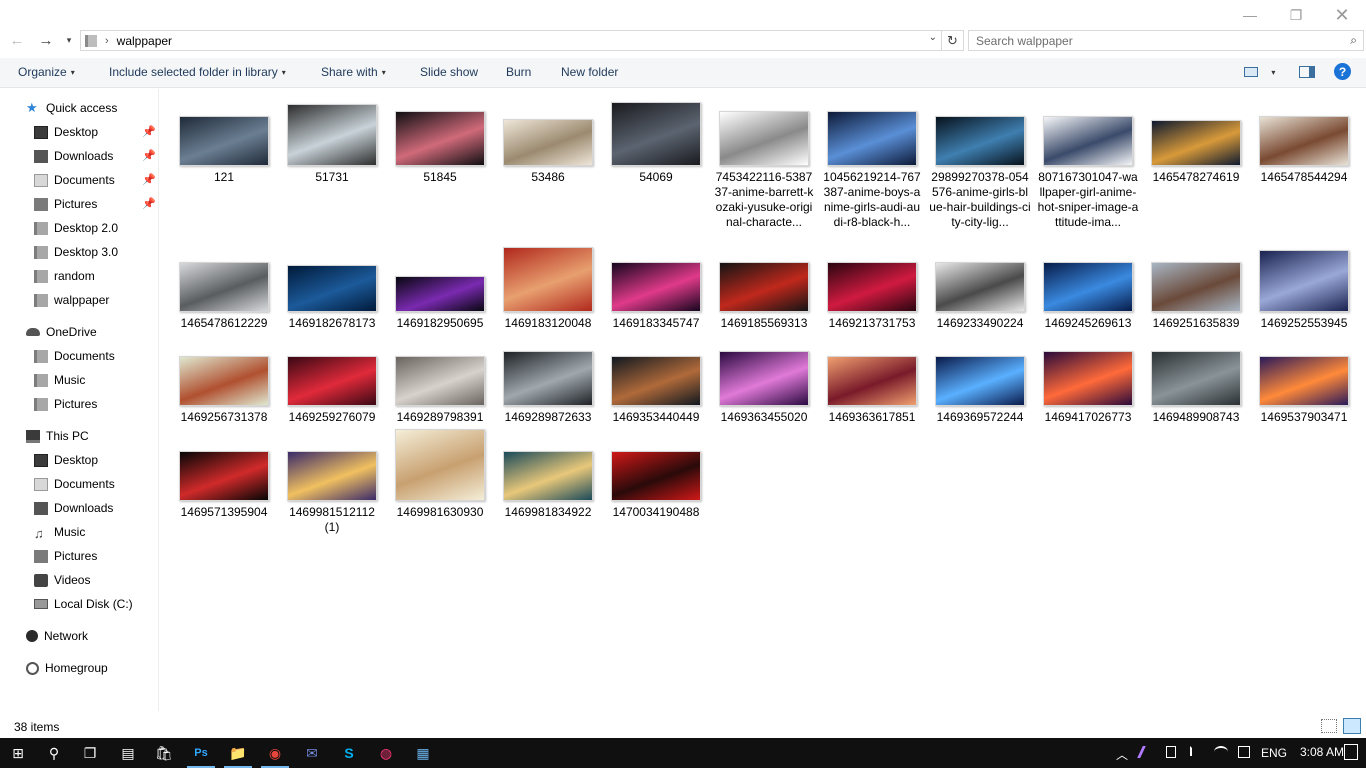 The height and width of the screenshot is (768, 1366). What do you see at coordinates (1196, 284) in the screenshot?
I see `file-item: 1469251635839` at bounding box center [1196, 284].